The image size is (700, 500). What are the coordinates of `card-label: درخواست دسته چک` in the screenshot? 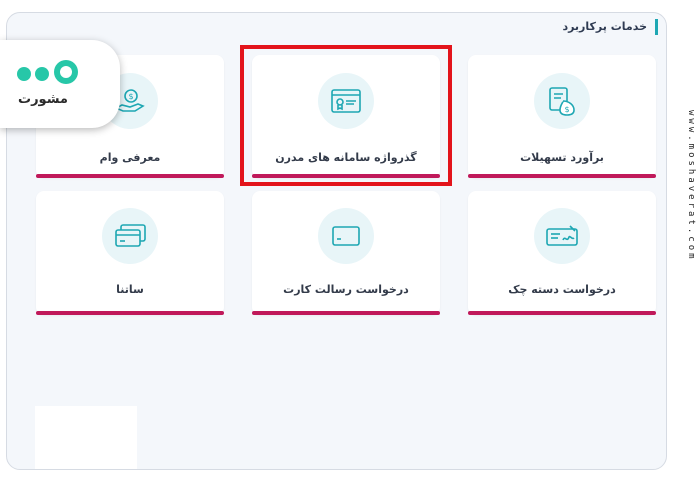 It's located at (562, 289).